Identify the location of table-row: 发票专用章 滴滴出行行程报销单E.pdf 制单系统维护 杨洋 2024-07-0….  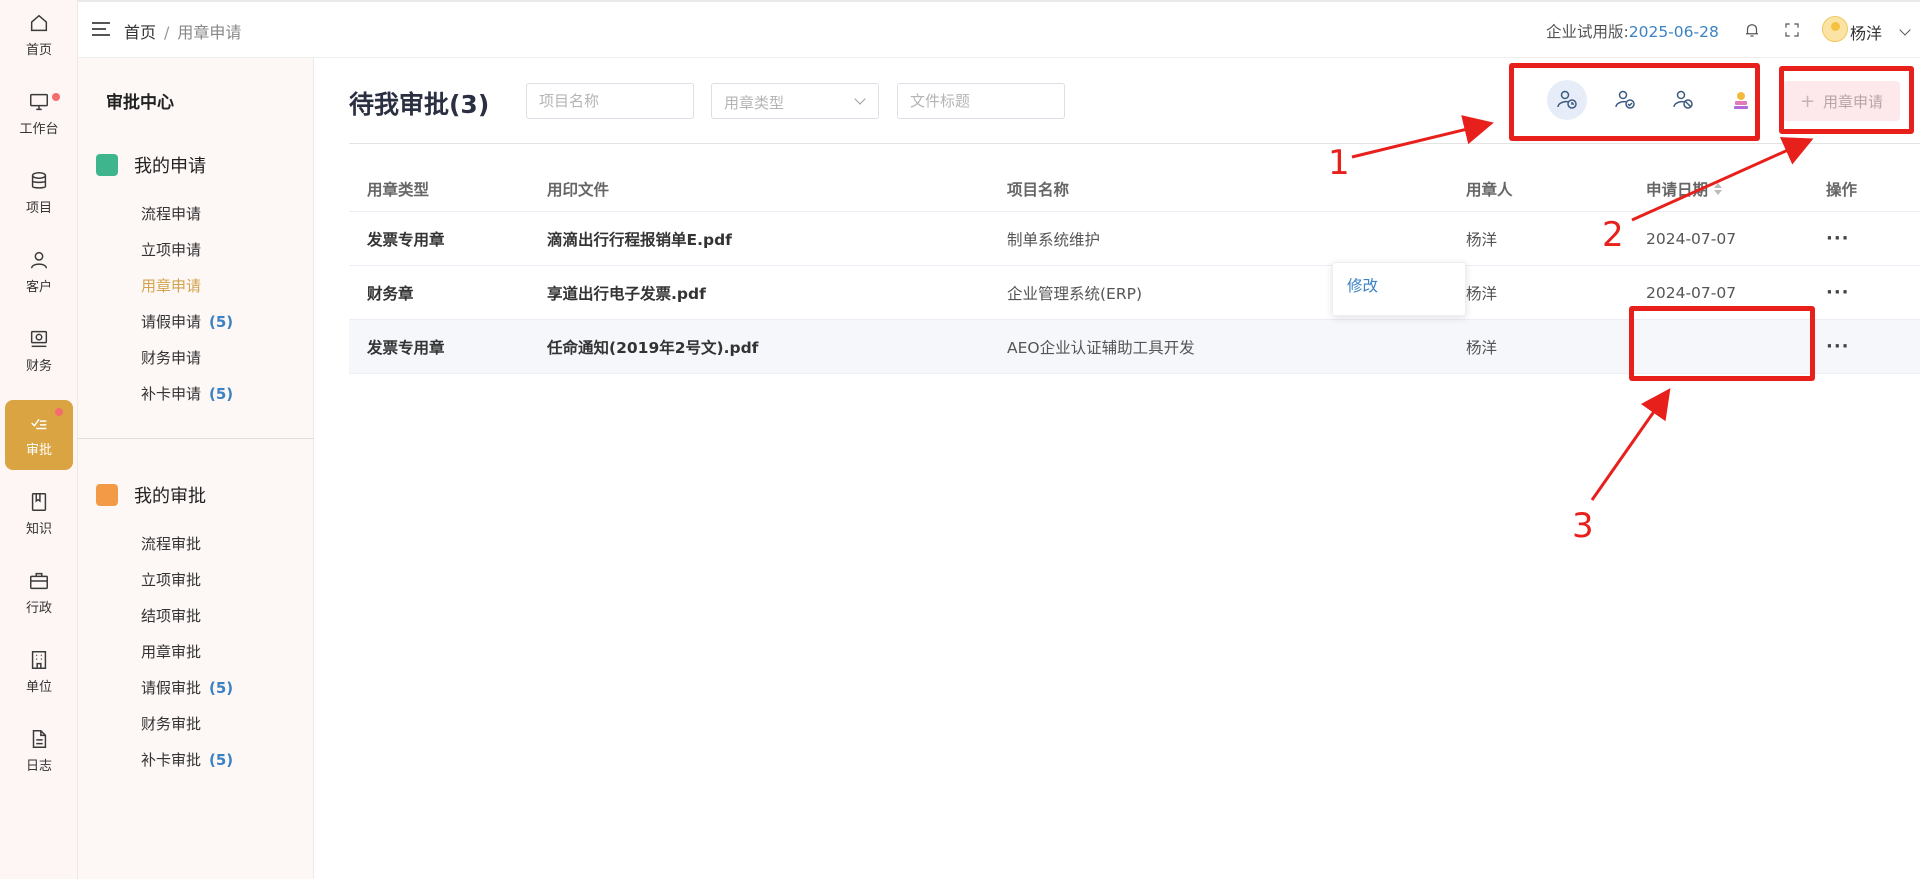
(1134, 239).